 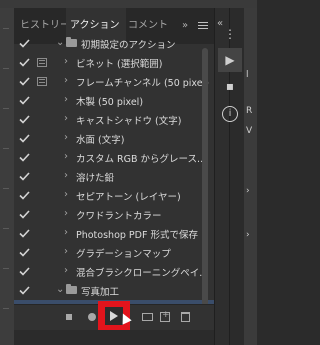 I want to click on action-row: › フレームチャンネル (50 pixel), so click(x=114, y=82).